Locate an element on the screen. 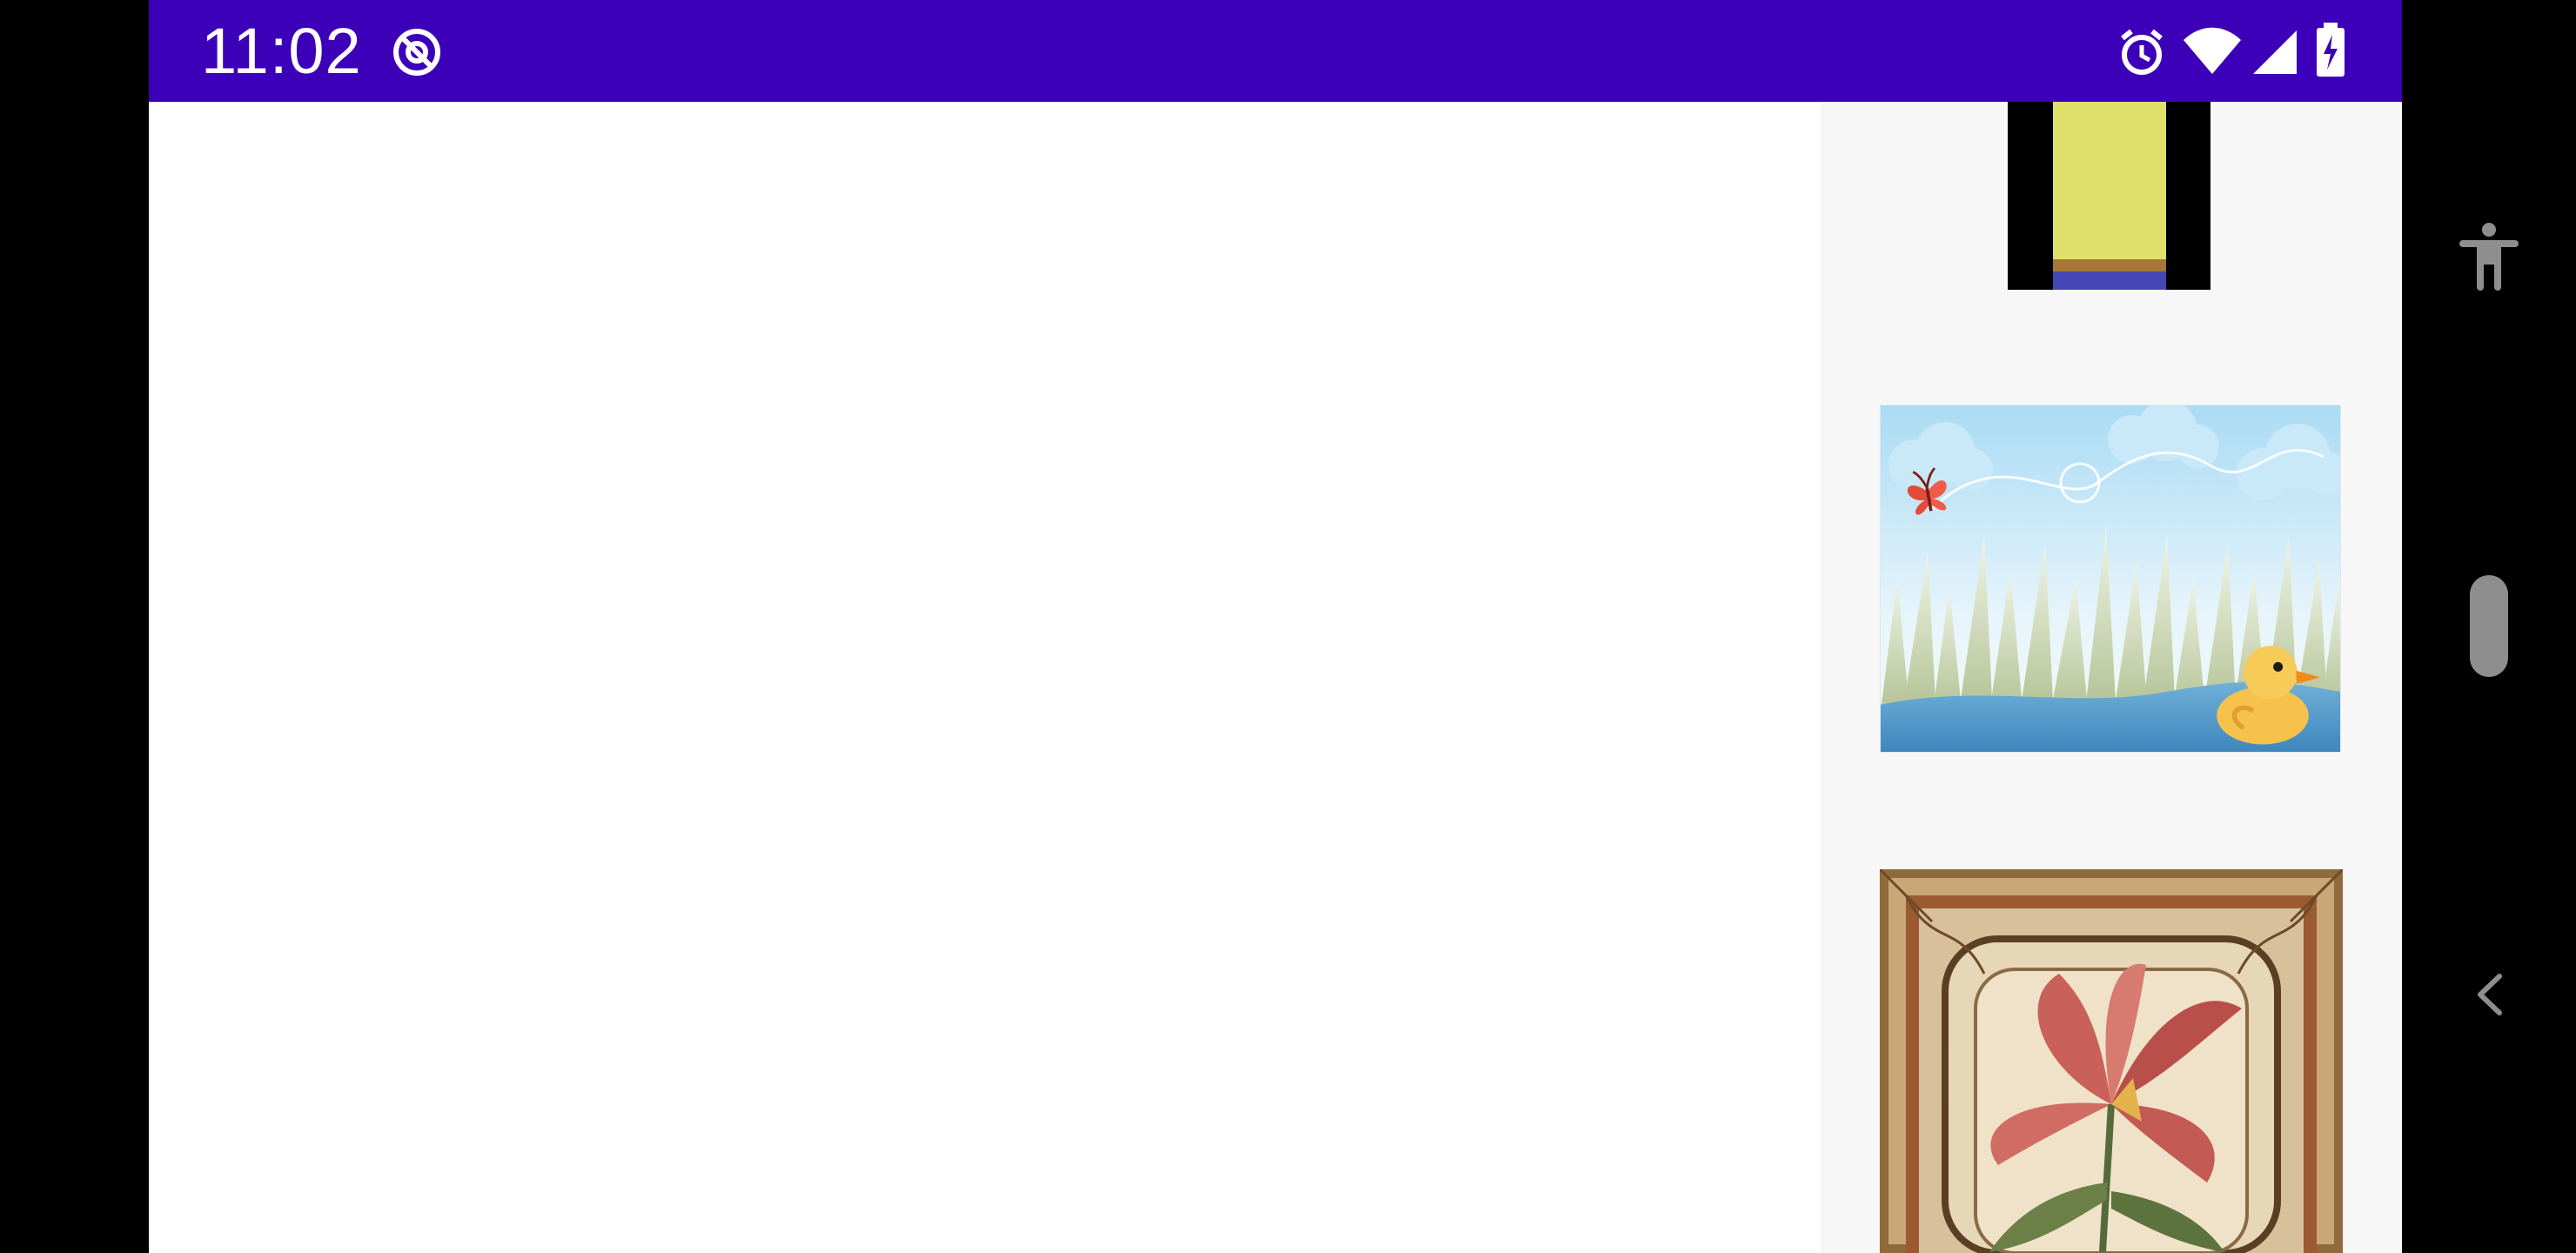 The height and width of the screenshot is (1253, 2576). status-bar: 11:02 is located at coordinates (1275, 51).